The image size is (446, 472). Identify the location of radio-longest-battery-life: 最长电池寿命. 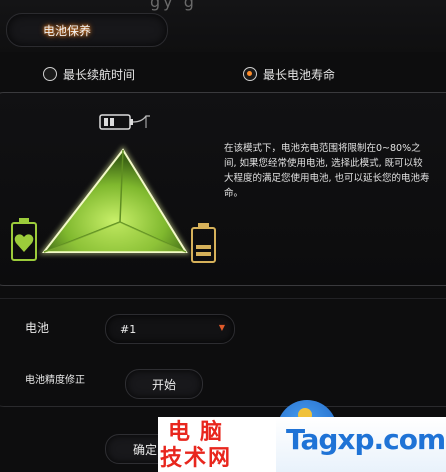
(289, 74).